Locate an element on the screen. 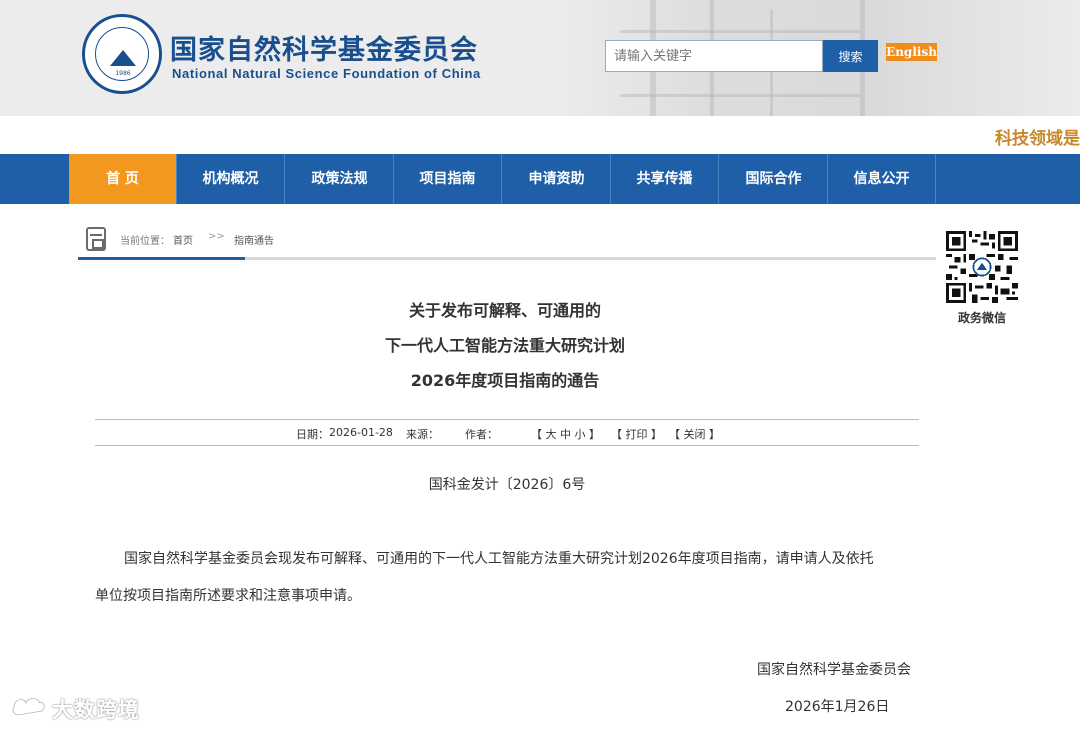 Image resolution: width=1080 pixels, height=729 pixels. nav-item-guides: 项目指南 is located at coordinates (448, 179).